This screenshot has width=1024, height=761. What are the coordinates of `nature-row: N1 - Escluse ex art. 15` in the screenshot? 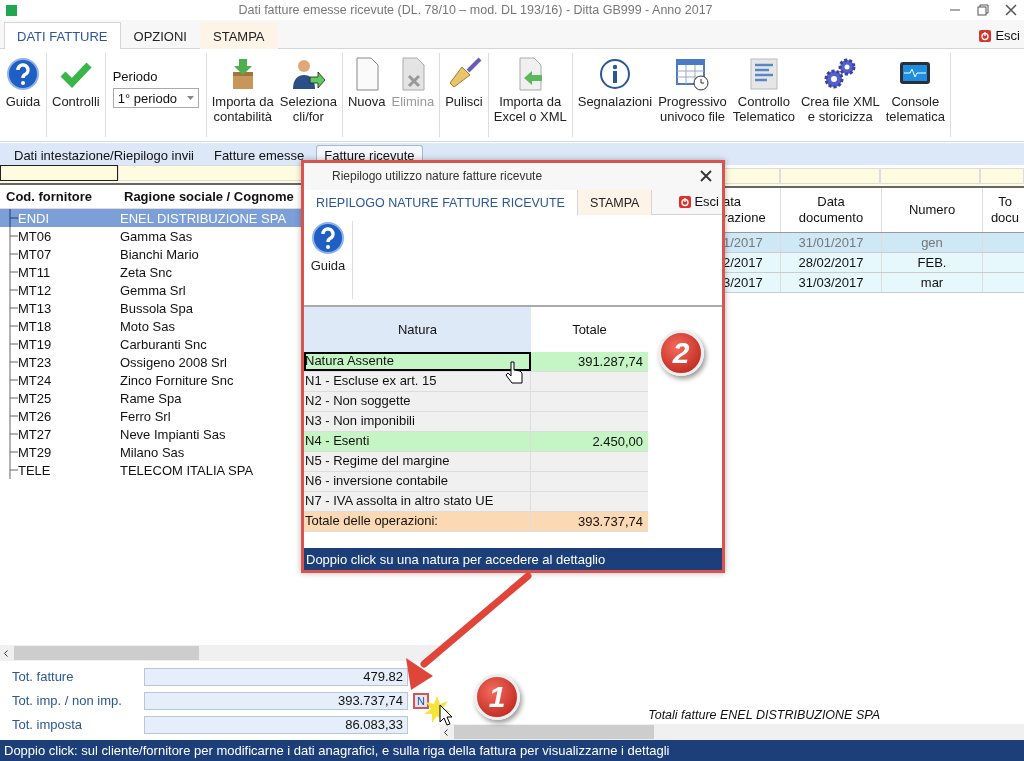 It's located at (476, 382).